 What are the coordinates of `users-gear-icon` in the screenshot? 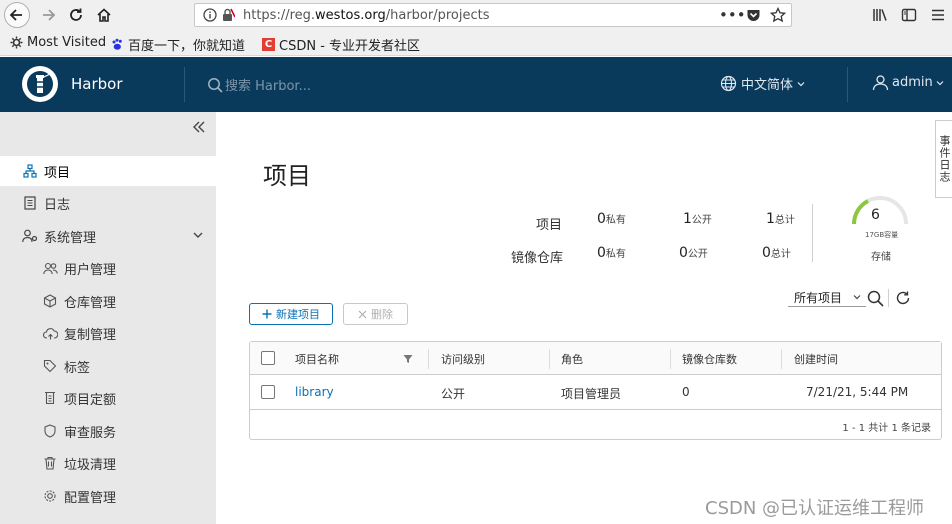 It's located at (30, 236).